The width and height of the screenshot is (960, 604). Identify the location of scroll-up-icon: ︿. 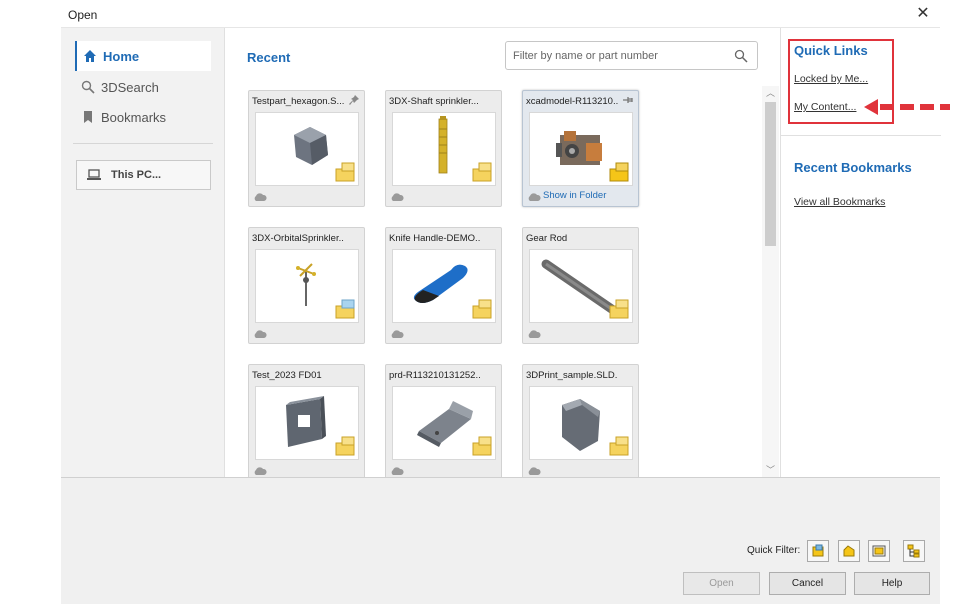
(770, 93).